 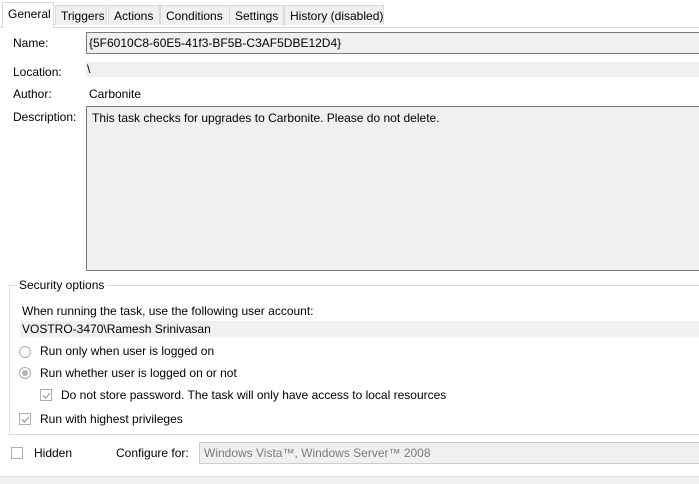 What do you see at coordinates (37, 72) in the screenshot?
I see `location-label: Location:` at bounding box center [37, 72].